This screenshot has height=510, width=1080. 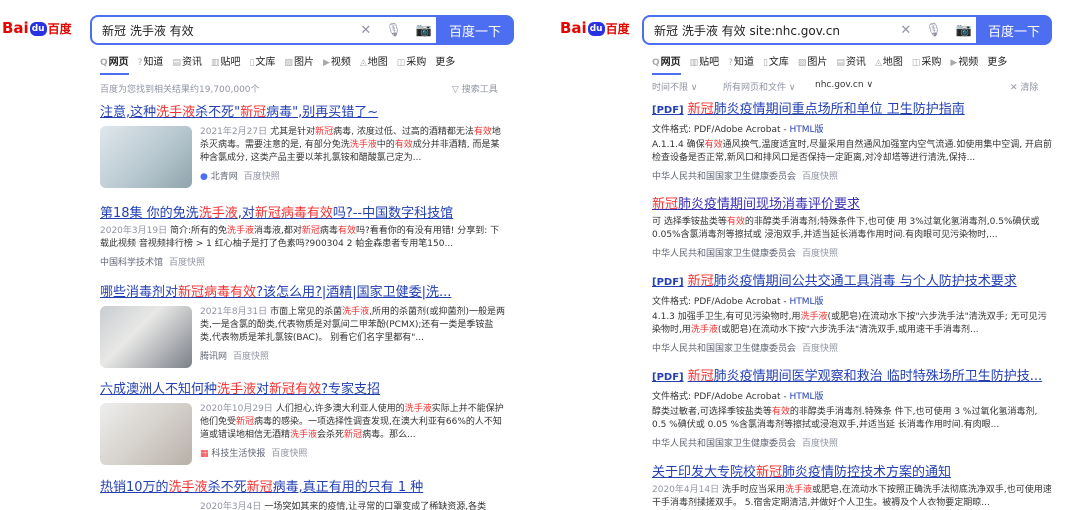 I want to click on result-source: ▦ 科技生活快报 百度快照, so click(x=352, y=452).